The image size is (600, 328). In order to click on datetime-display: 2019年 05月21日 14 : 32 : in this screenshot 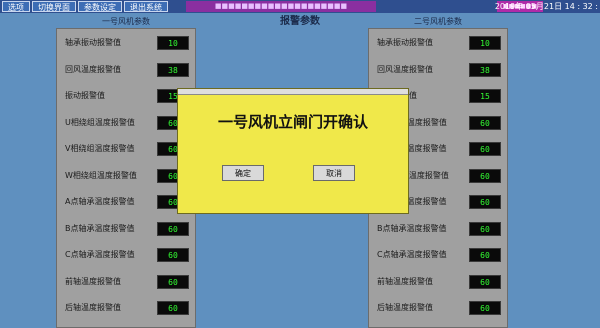, I will do `click(546, 6)`.